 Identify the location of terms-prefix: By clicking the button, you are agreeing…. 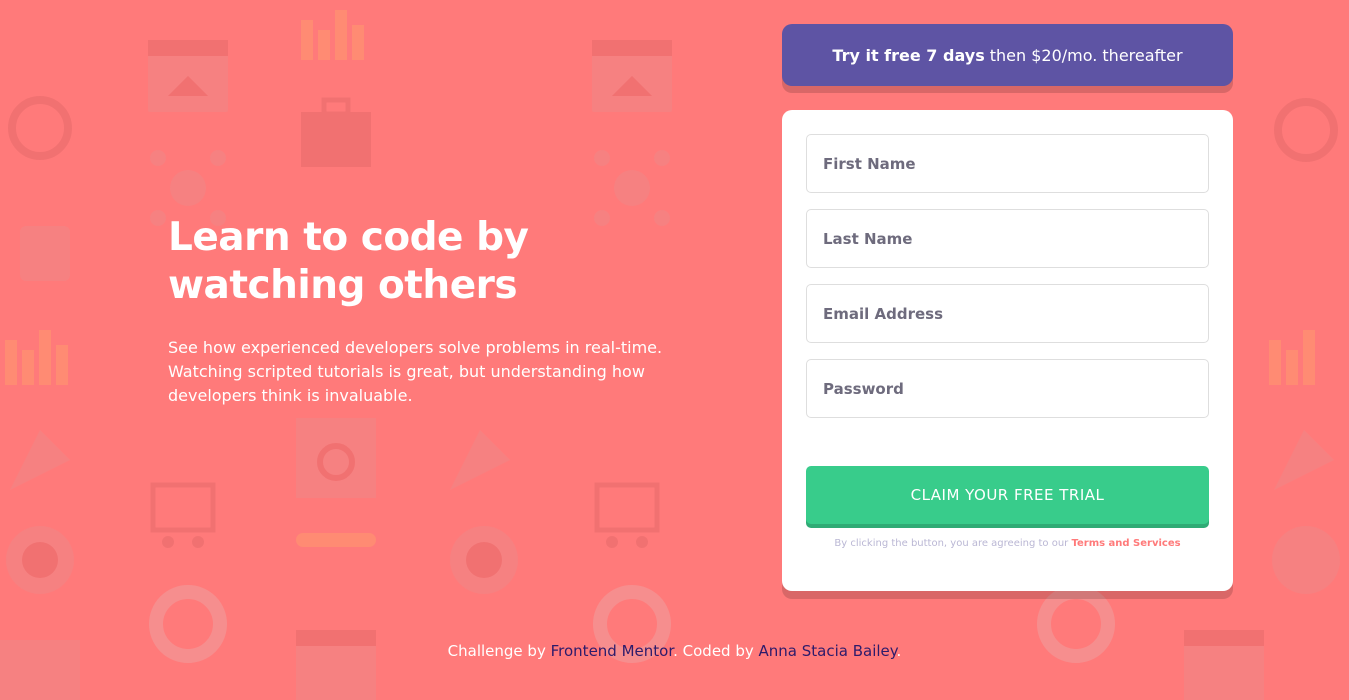
(951, 543).